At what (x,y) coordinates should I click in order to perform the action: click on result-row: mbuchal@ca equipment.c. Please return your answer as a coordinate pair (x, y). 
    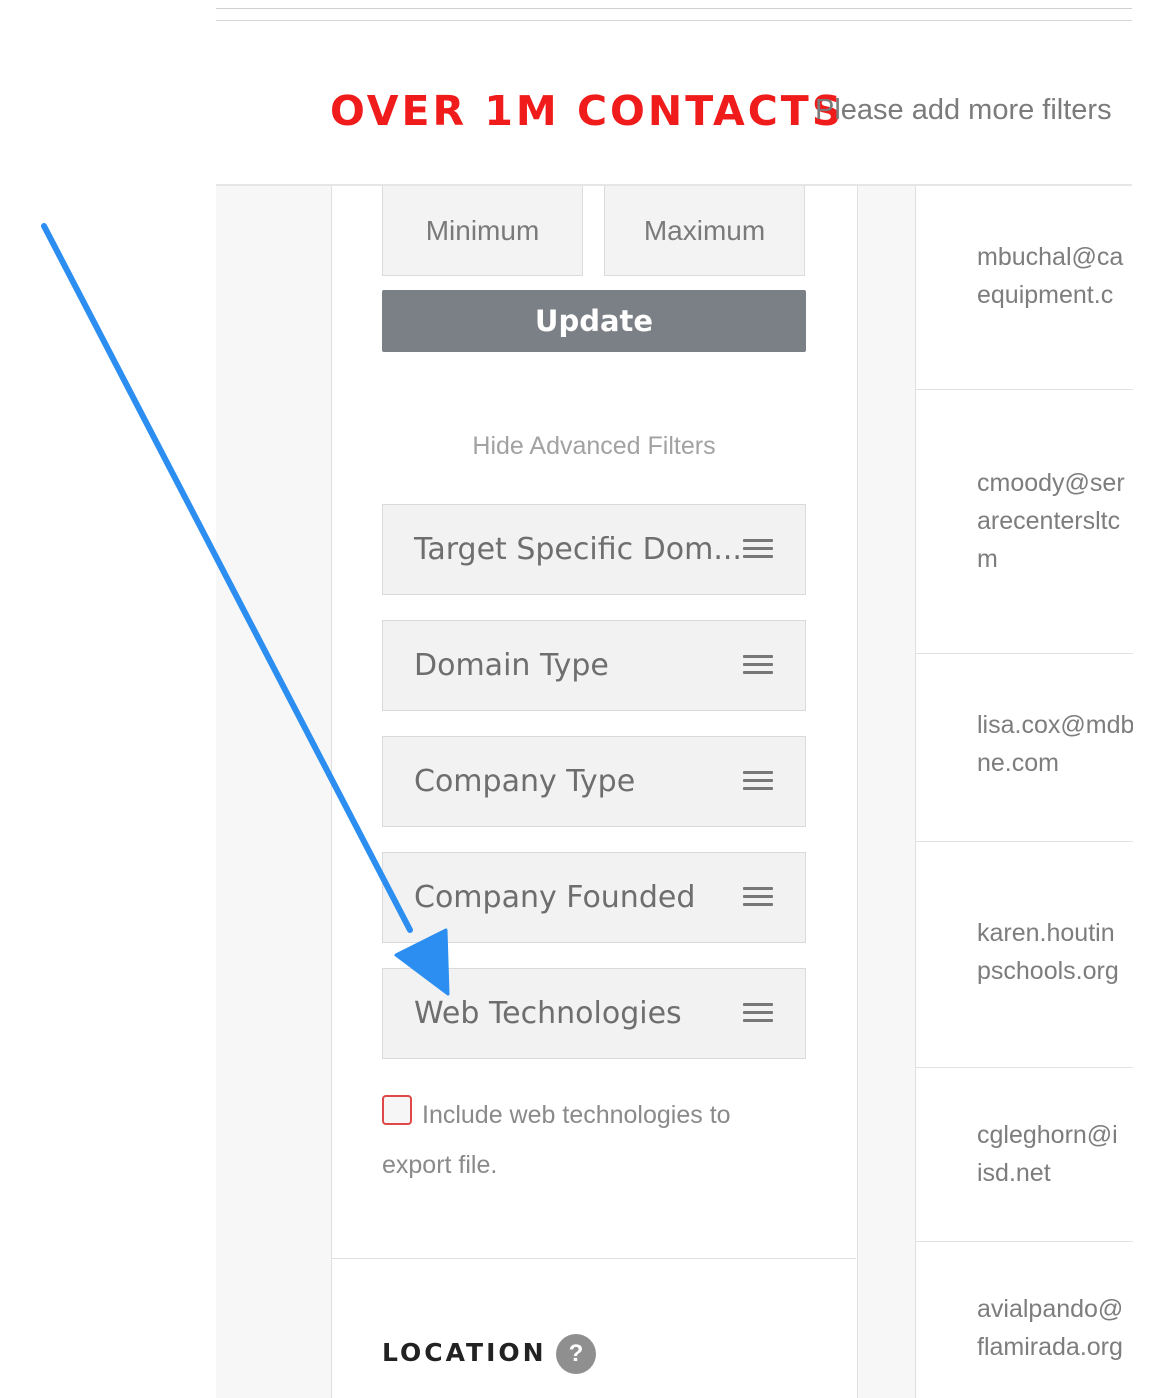
    Looking at the image, I should click on (1024, 288).